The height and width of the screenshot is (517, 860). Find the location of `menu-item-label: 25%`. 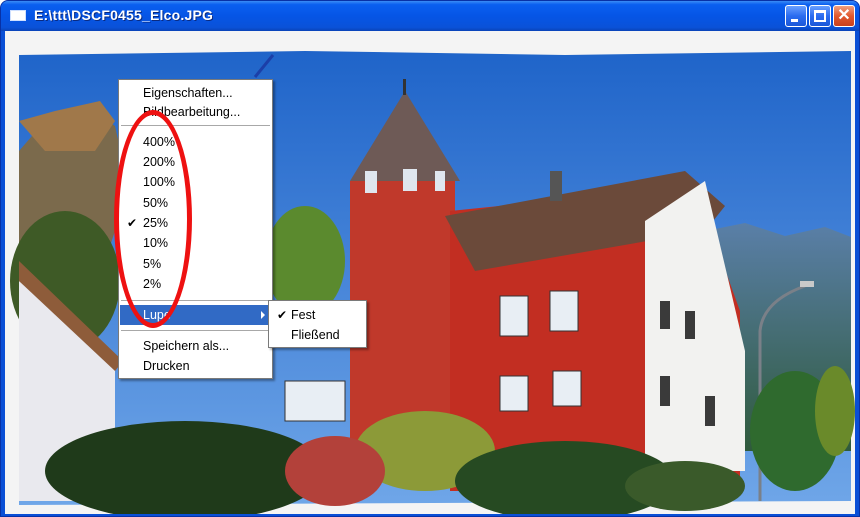

menu-item-label: 25% is located at coordinates (156, 223).